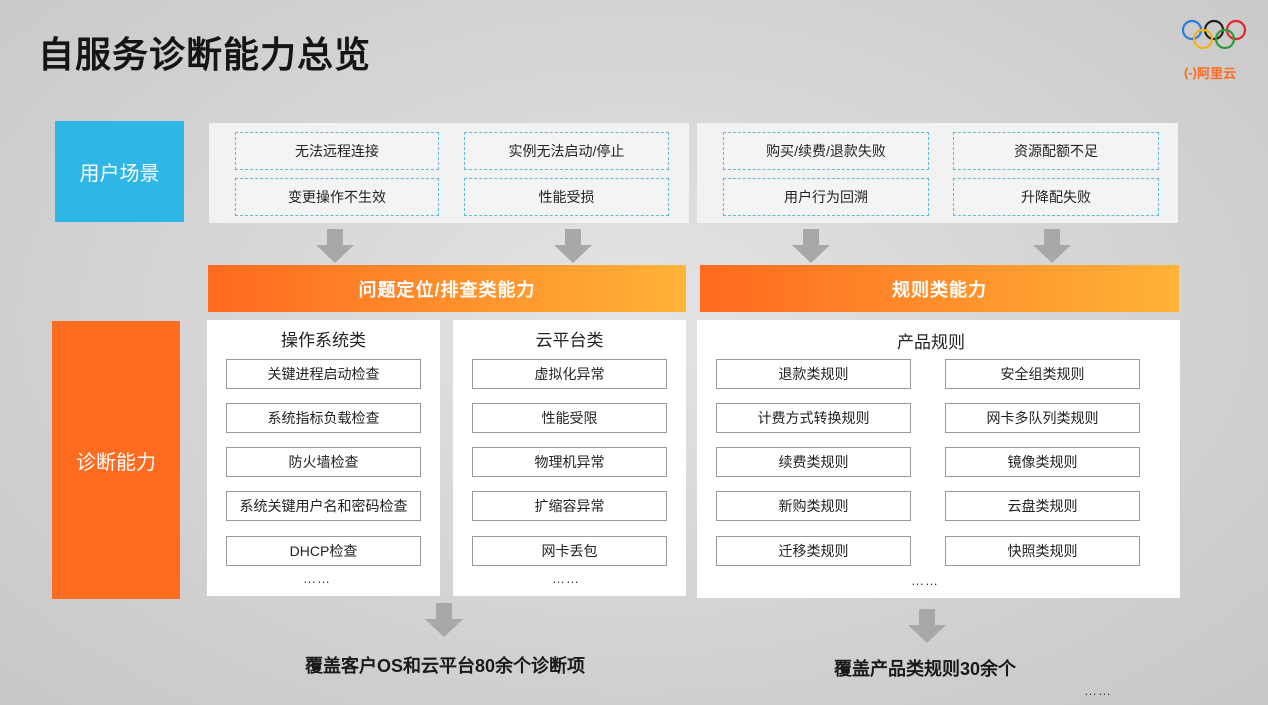 The image size is (1268, 705). Describe the element at coordinates (1214, 34) in the screenshot. I see `olympic-rings-icon` at that location.